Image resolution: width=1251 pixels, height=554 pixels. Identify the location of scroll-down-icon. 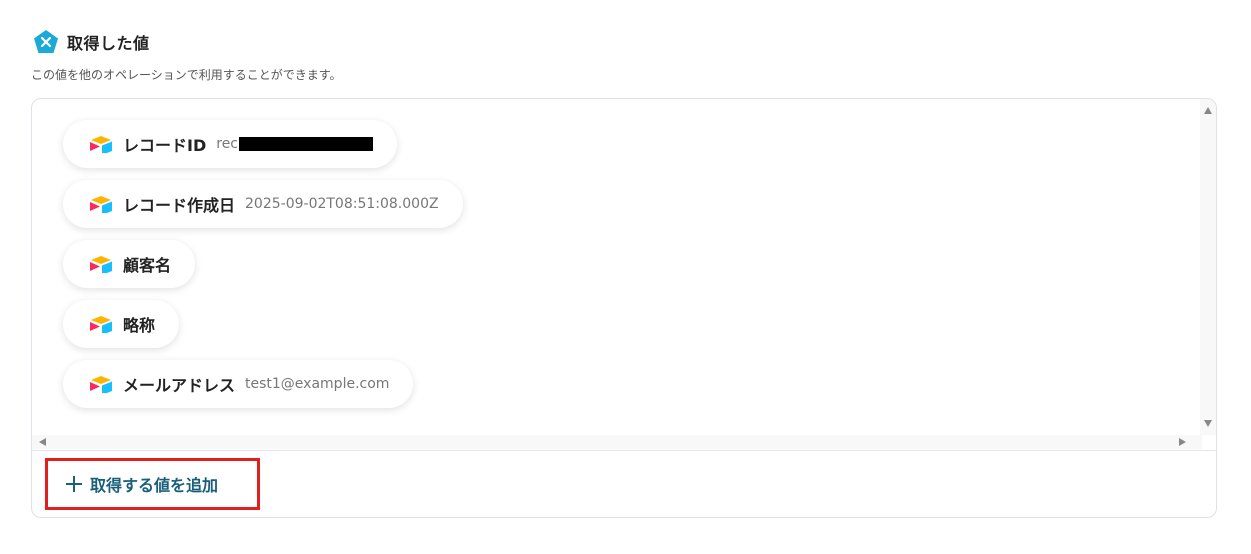
(1208, 423).